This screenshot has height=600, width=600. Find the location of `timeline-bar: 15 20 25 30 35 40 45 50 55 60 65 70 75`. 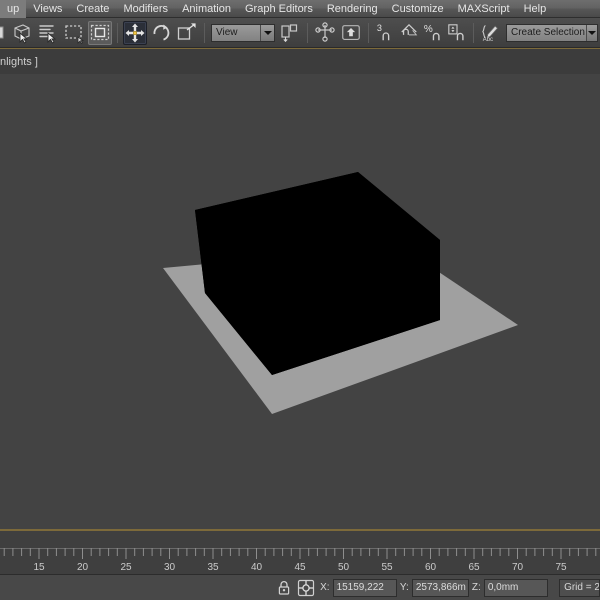

timeline-bar: 15 20 25 30 35 40 45 50 55 60 65 70 75 is located at coordinates (300, 551).